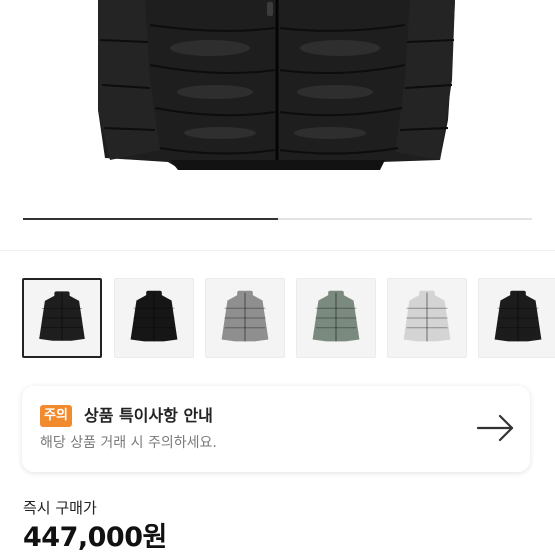  I want to click on thumbnail-strip, so click(288, 318).